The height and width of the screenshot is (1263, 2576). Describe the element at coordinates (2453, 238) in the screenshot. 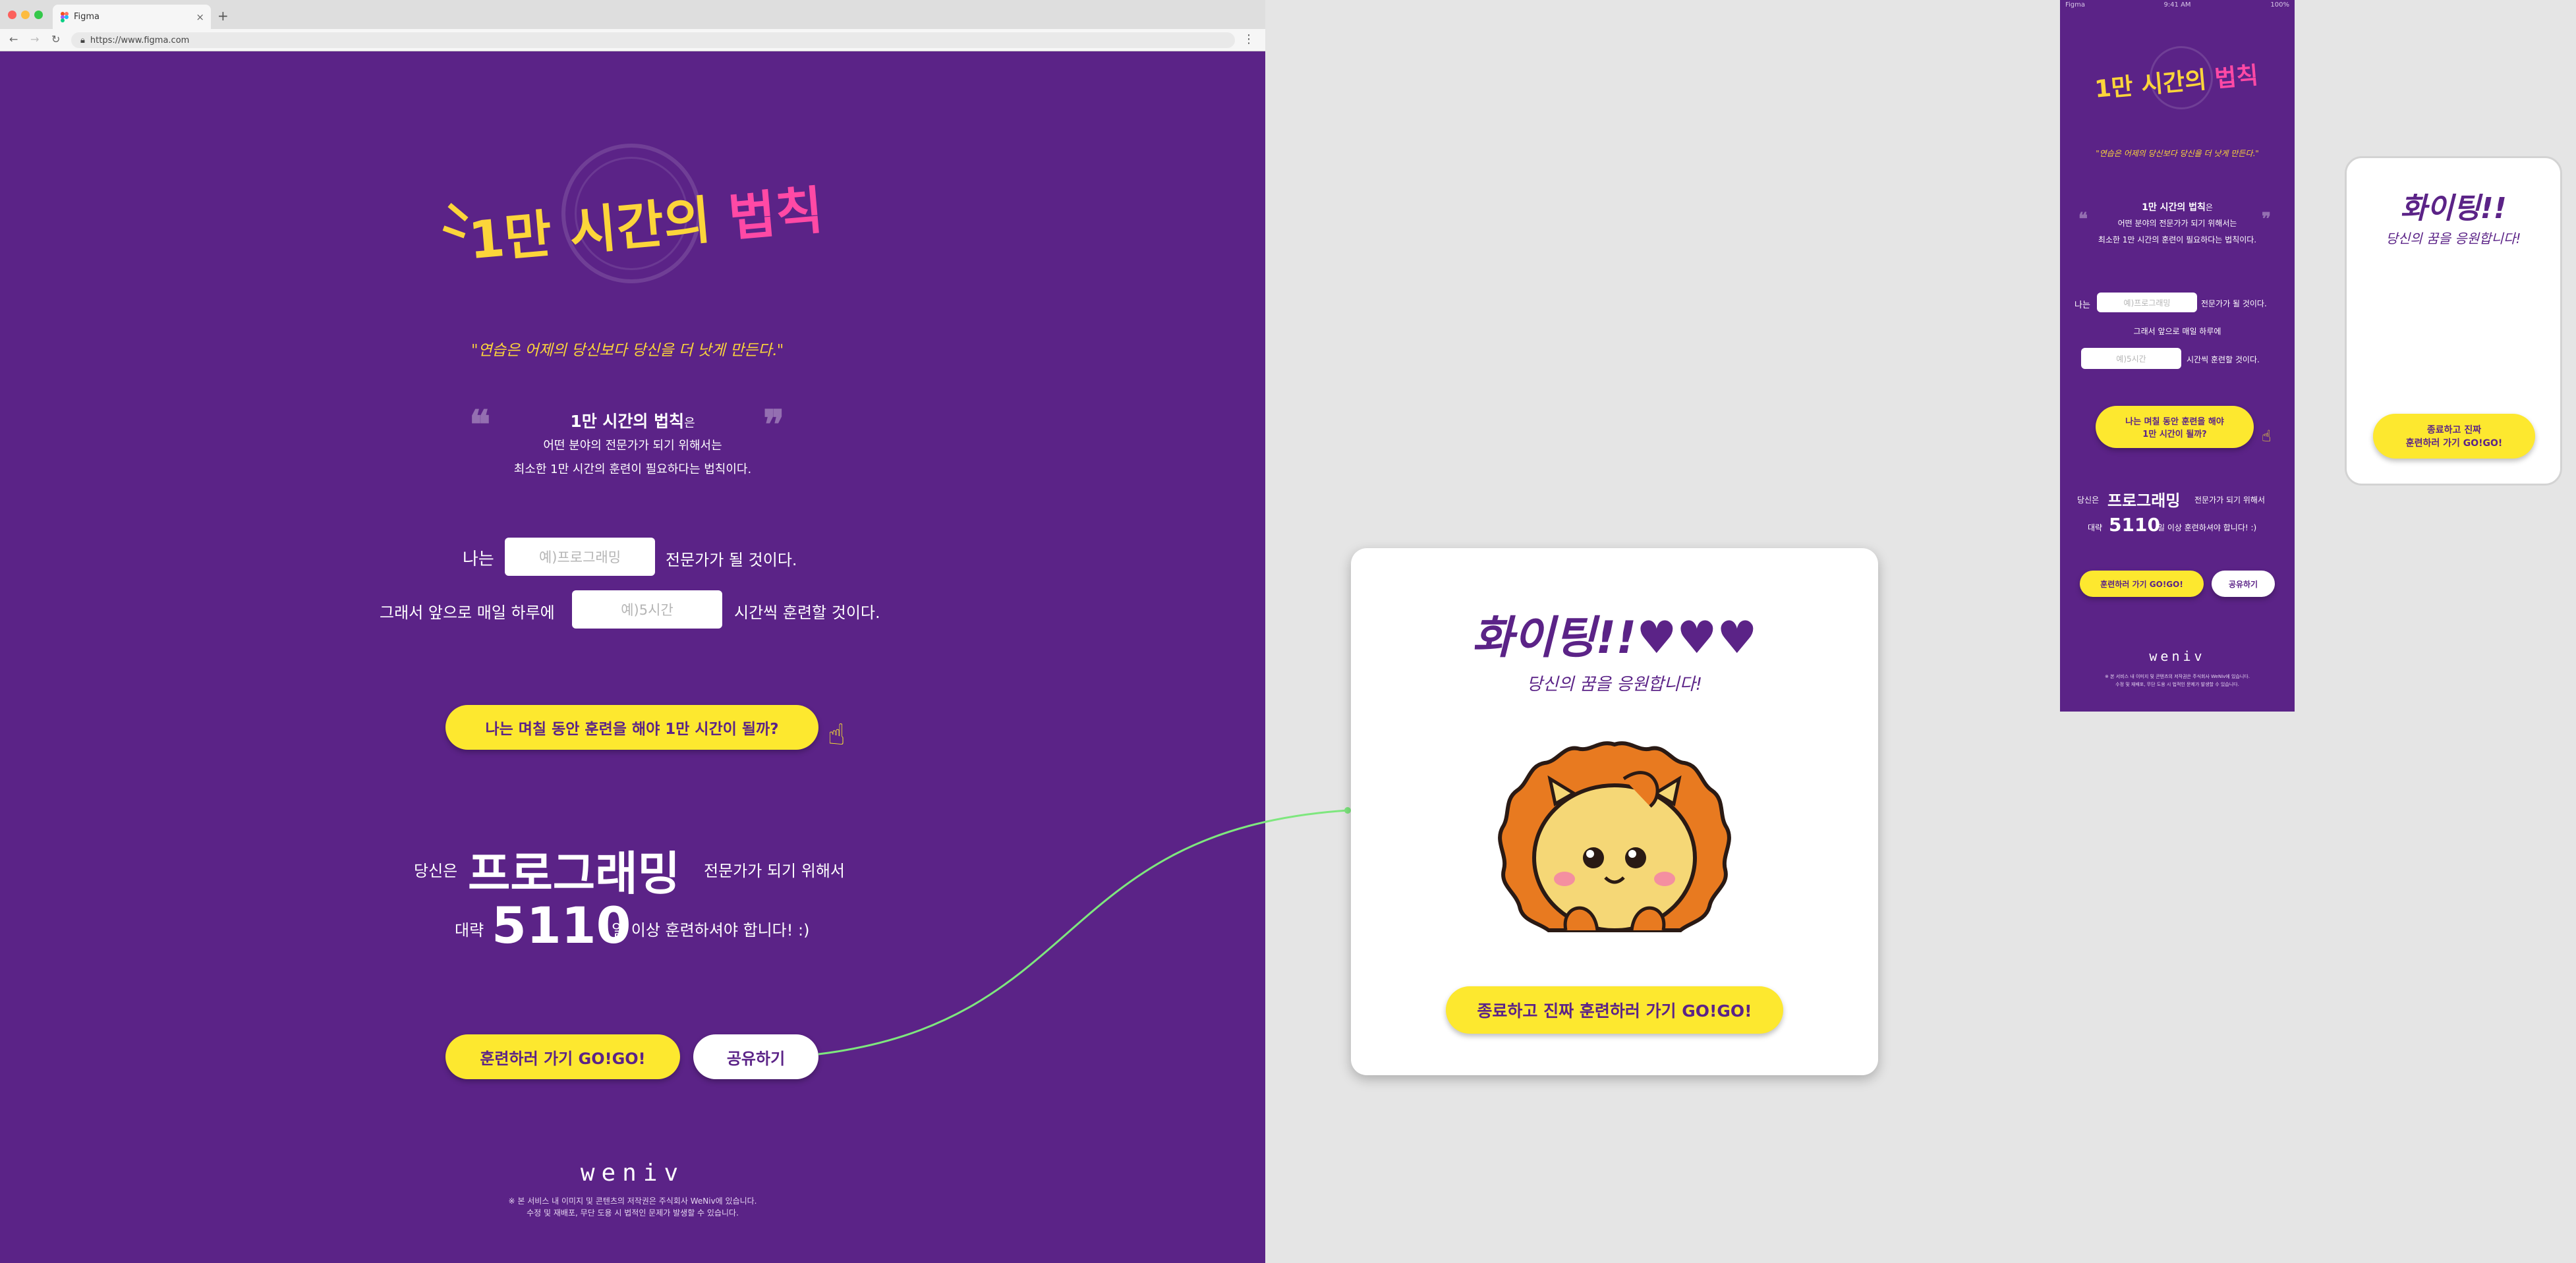

I see `mobile-popup-subtitle: 당신의 꿈을 응원합니다!` at that location.